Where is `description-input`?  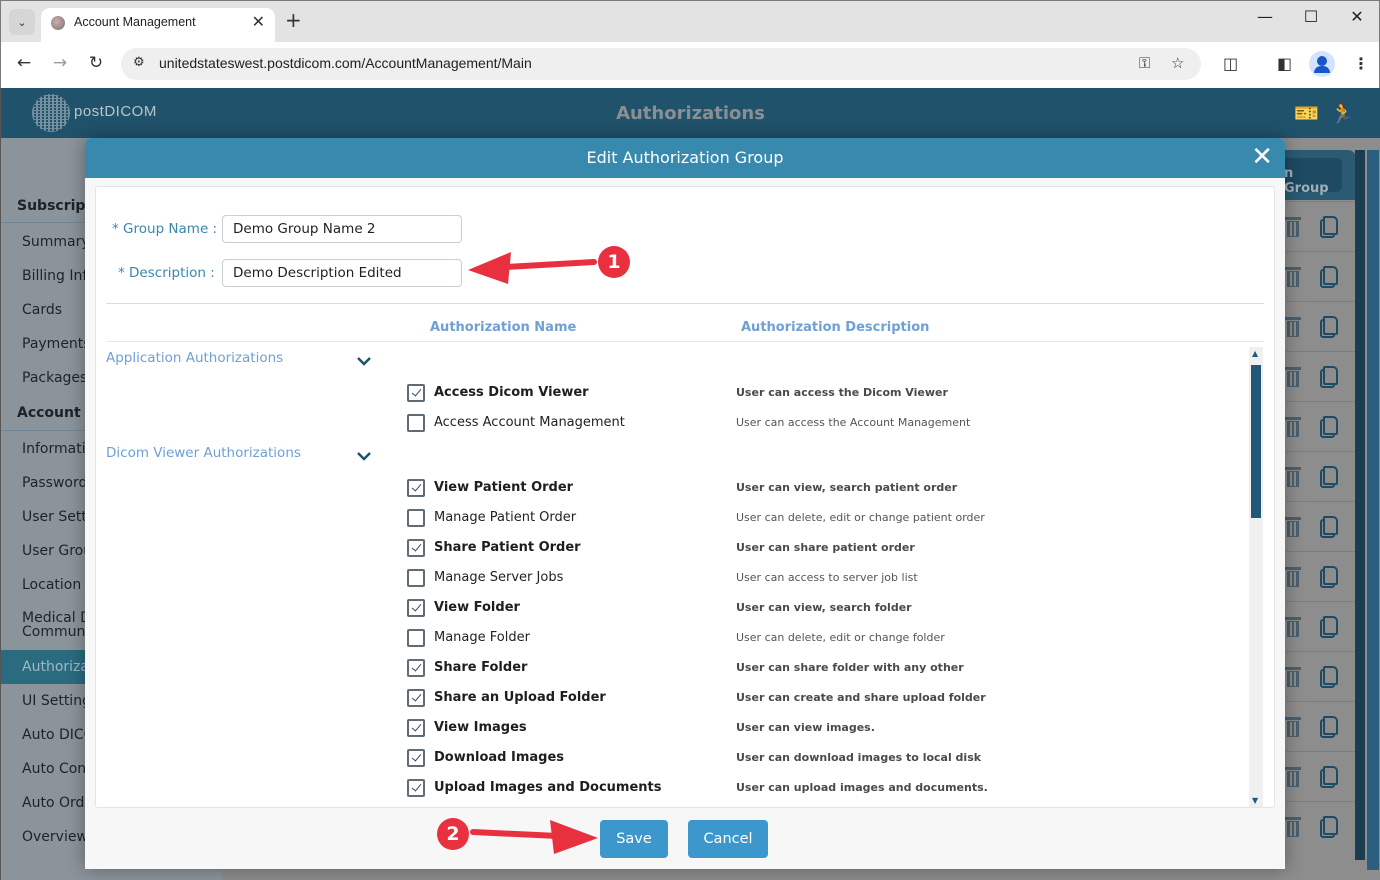
description-input is located at coordinates (342, 273).